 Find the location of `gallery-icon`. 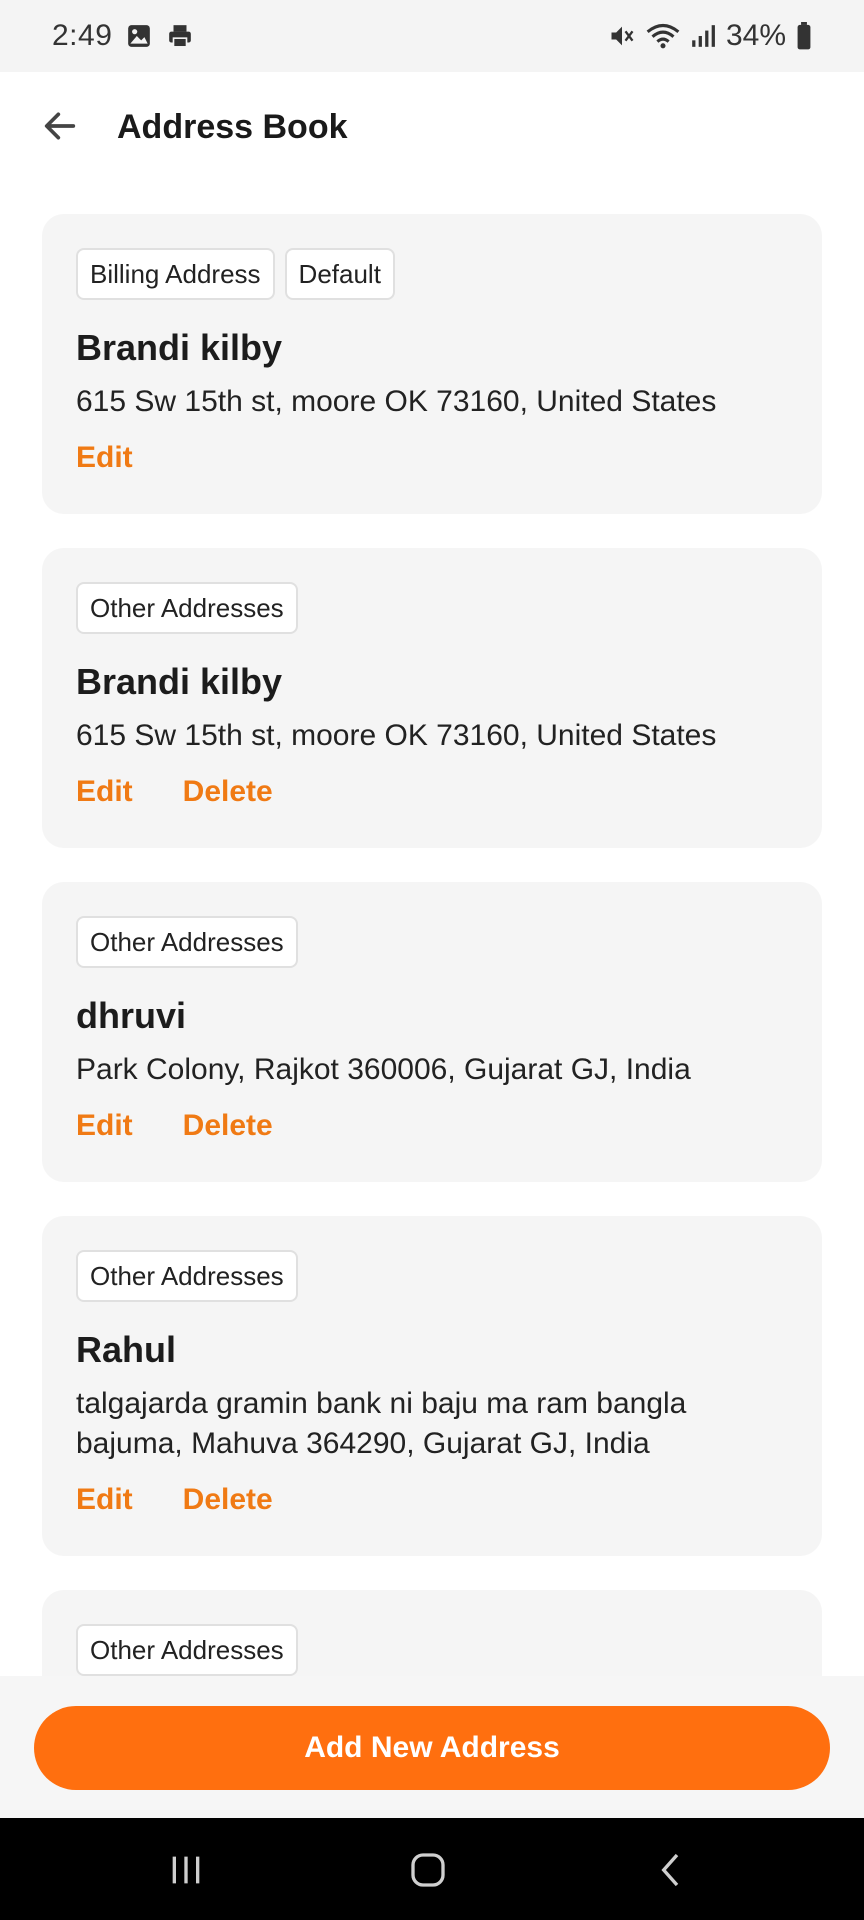

gallery-icon is located at coordinates (139, 36).